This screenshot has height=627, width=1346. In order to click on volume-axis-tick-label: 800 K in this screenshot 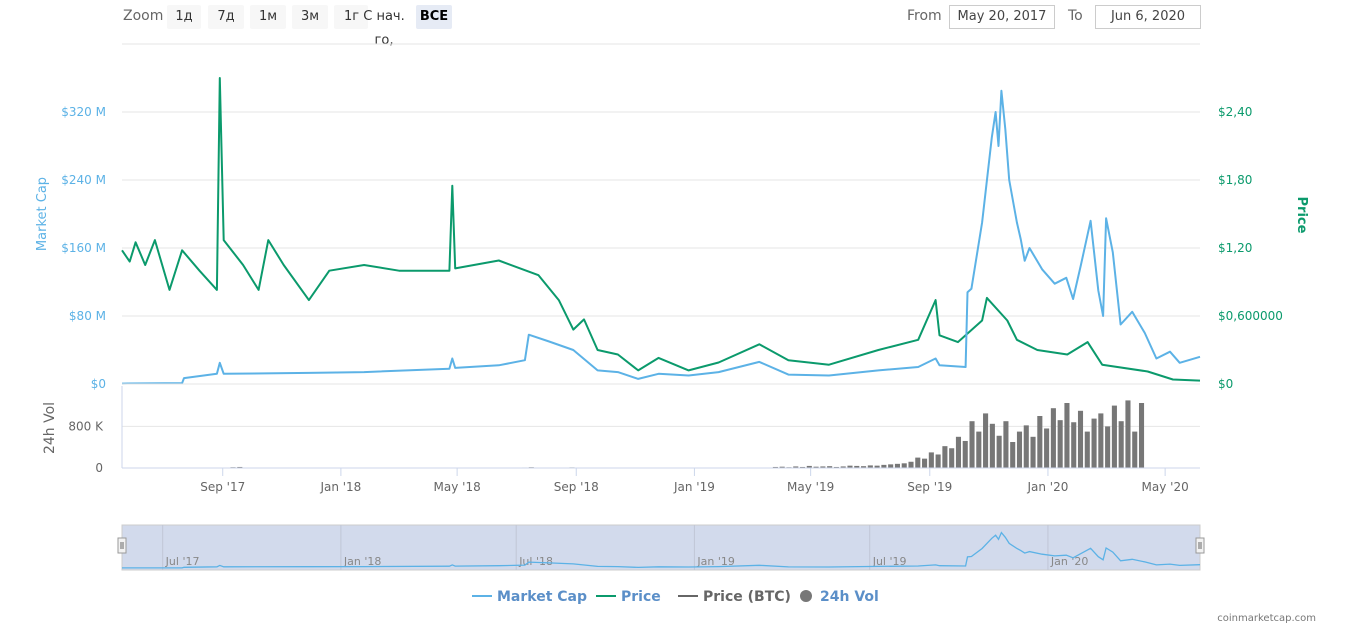, I will do `click(86, 426)`.